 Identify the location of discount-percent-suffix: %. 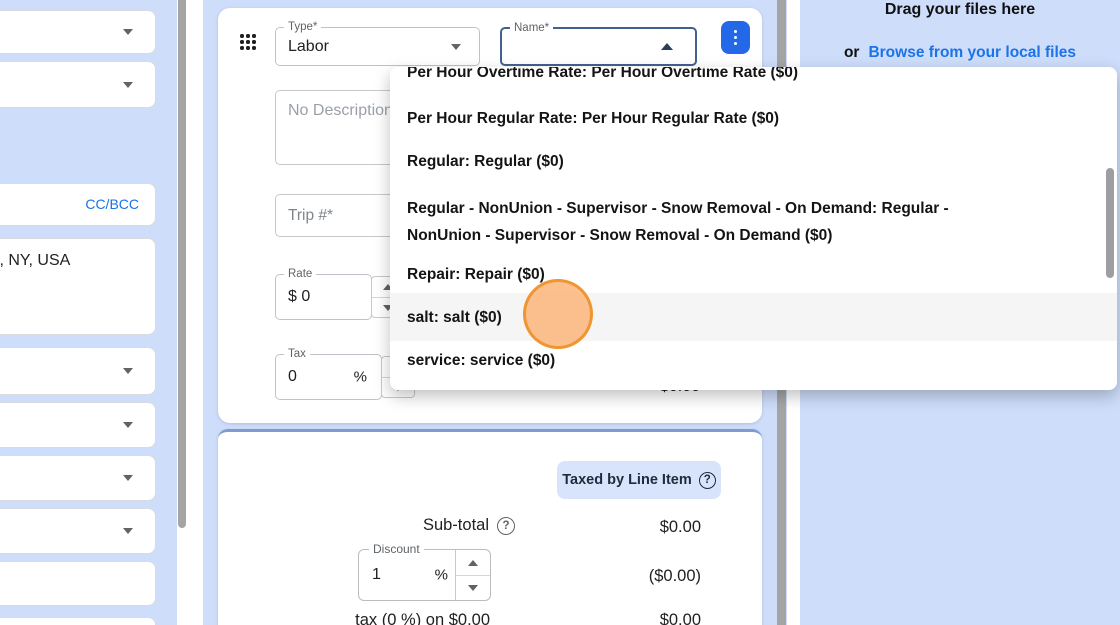
(441, 575).